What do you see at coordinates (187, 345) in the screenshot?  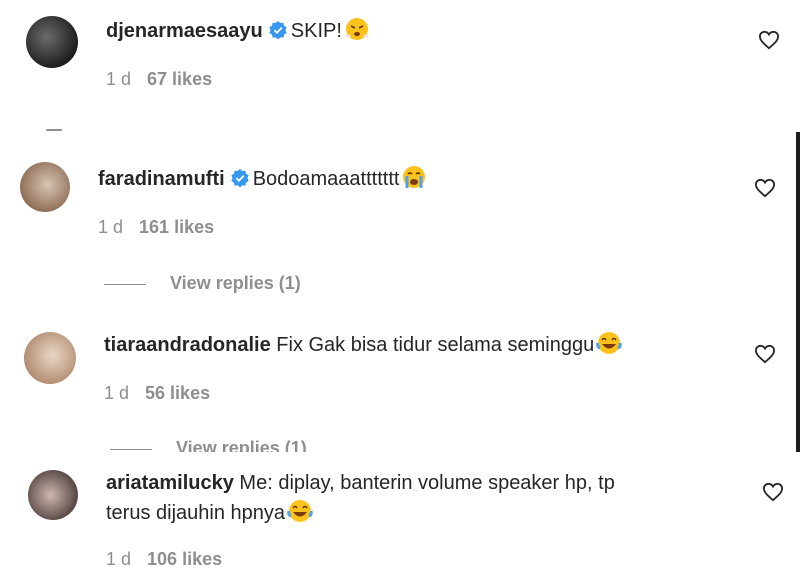 I see `username: tiaraandradonalie` at bounding box center [187, 345].